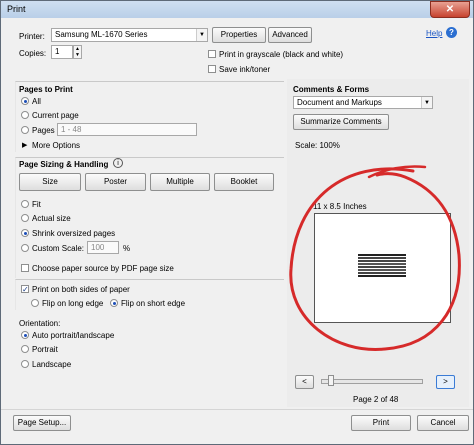 The image size is (474, 445). What do you see at coordinates (24, 145) in the screenshot?
I see `chevron-right-icon: ▶` at bounding box center [24, 145].